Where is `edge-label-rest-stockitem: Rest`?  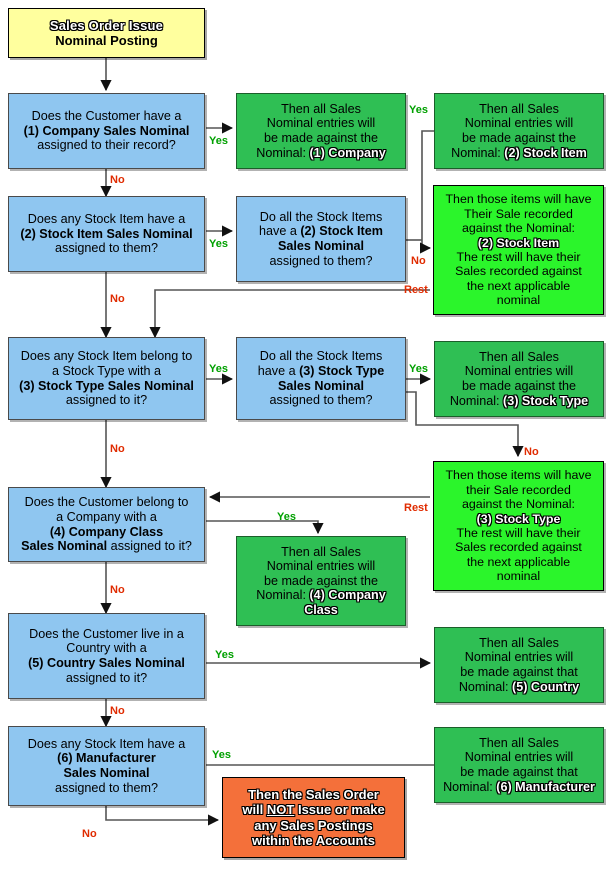 edge-label-rest-stockitem: Rest is located at coordinates (416, 290).